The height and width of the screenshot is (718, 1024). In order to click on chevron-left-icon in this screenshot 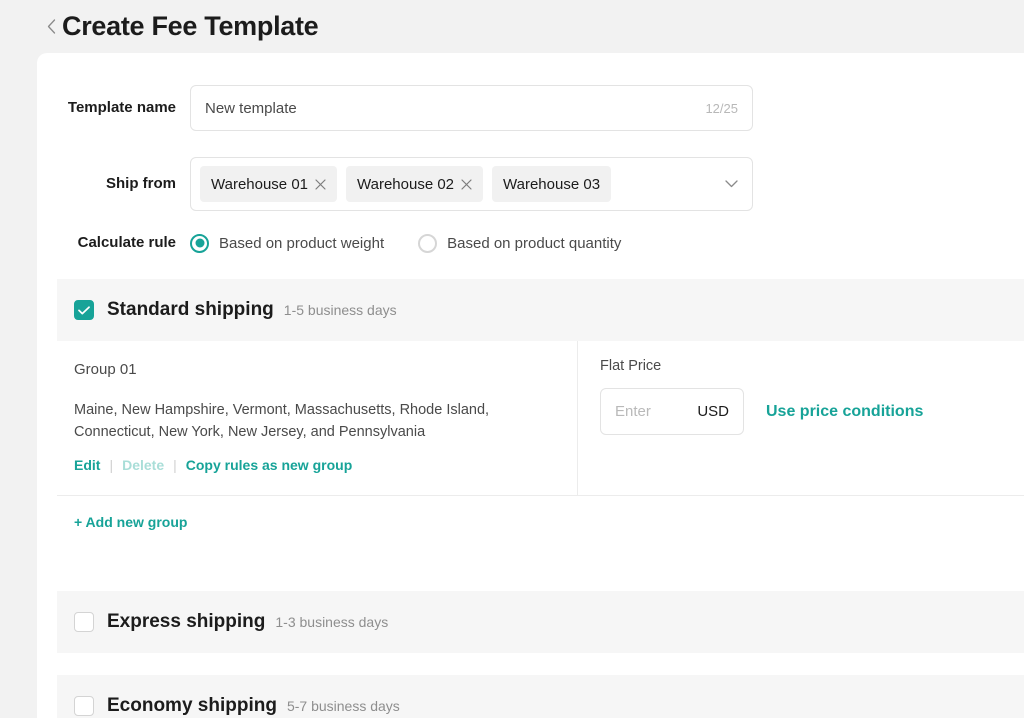, I will do `click(51, 27)`.